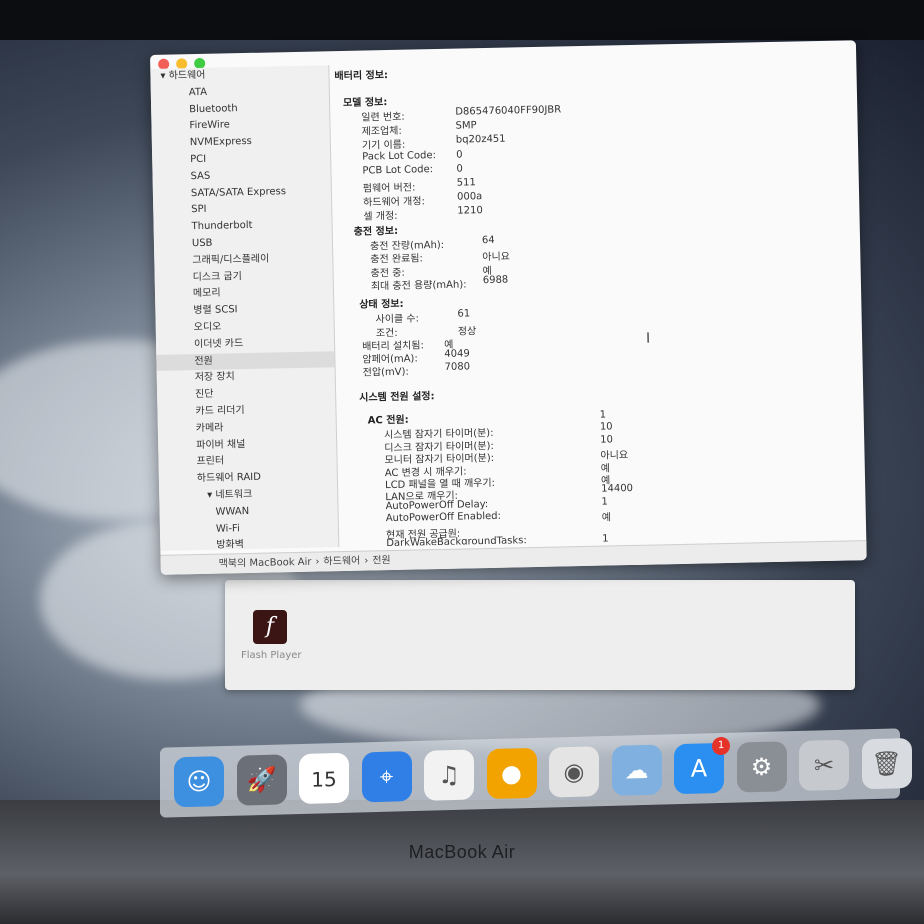 The height and width of the screenshot is (924, 924). I want to click on utility-icon: ✂, so click(824, 765).